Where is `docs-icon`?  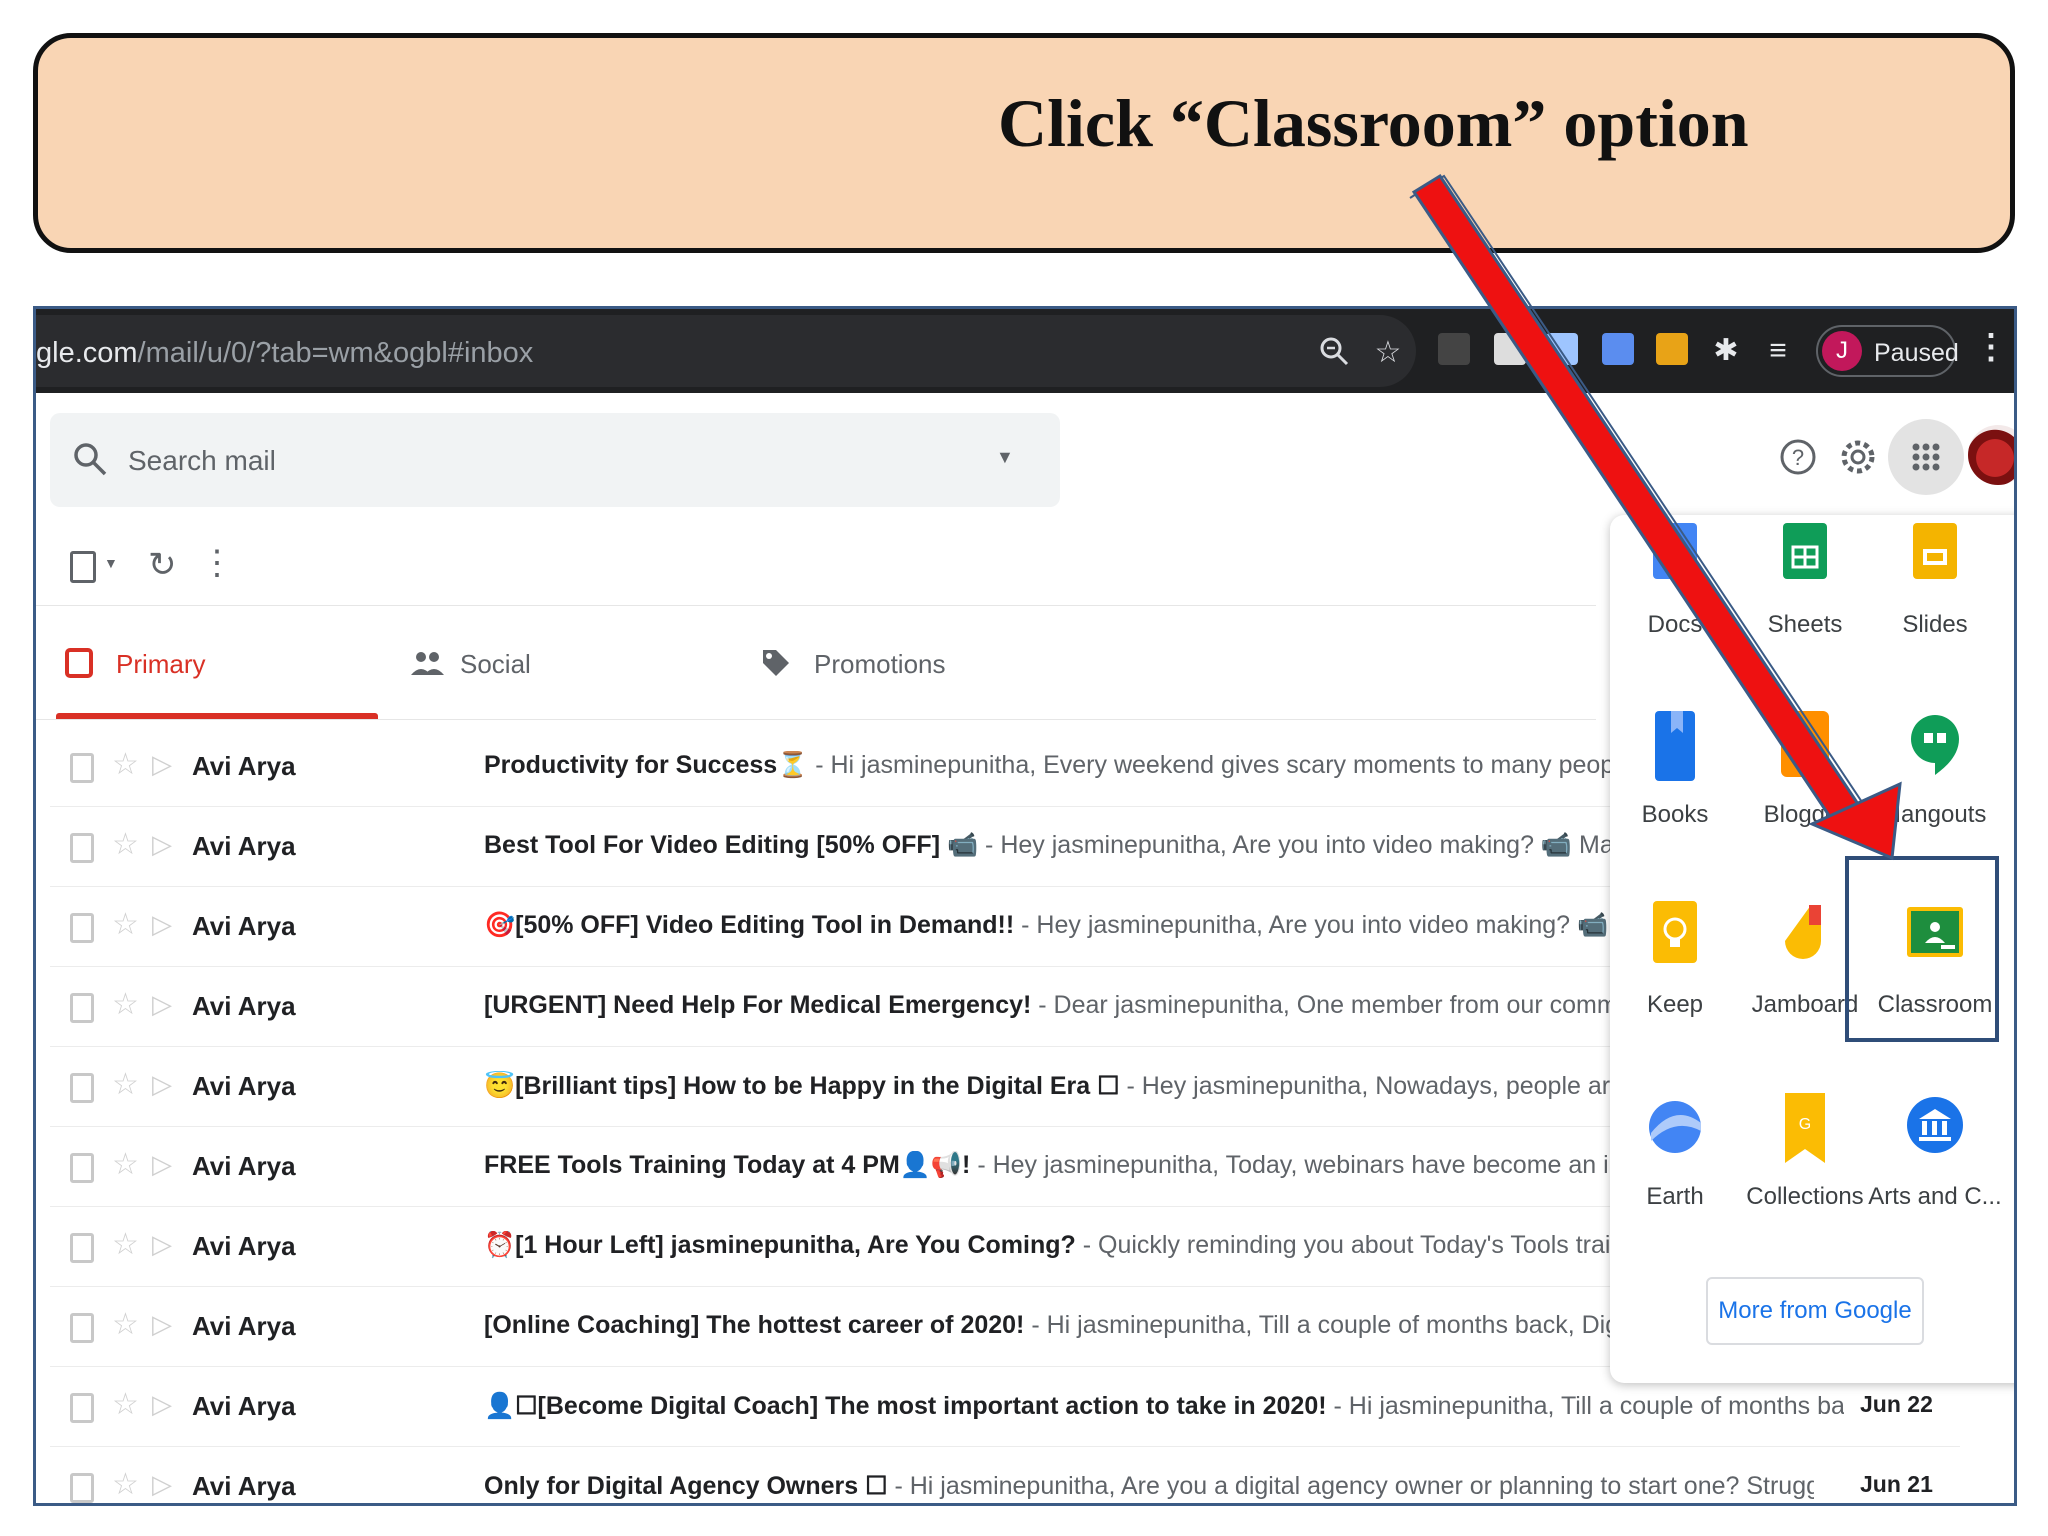
docs-icon is located at coordinates (1675, 551).